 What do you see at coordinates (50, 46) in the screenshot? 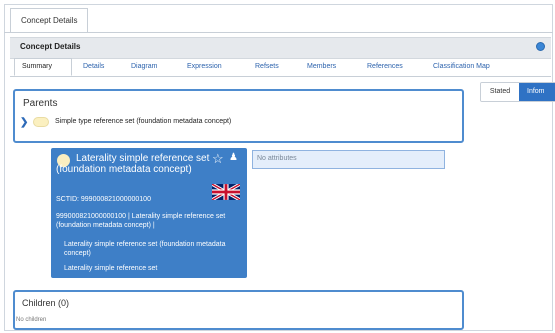
I see `panel-title: Concept Details` at bounding box center [50, 46].